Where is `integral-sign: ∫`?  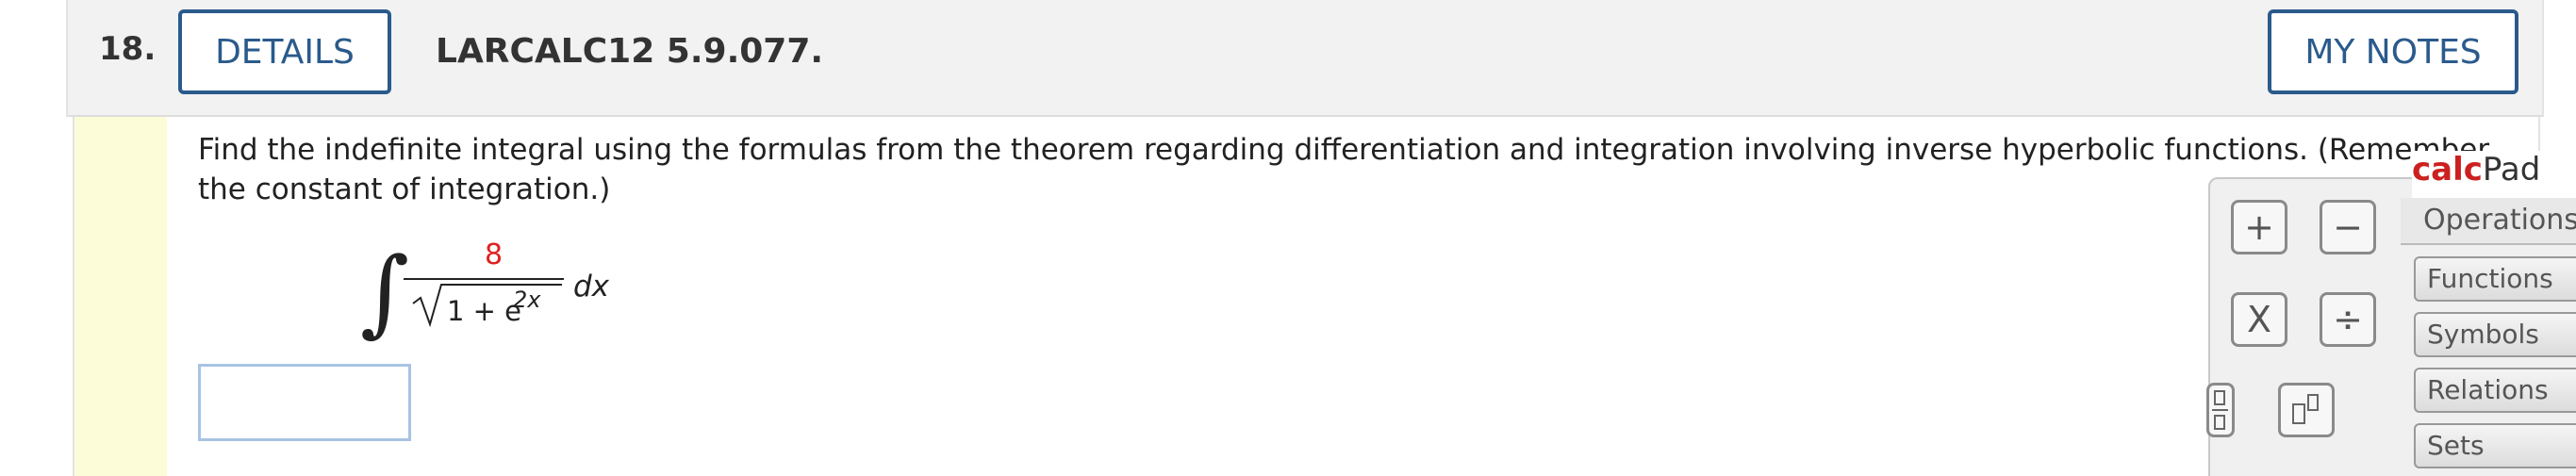
integral-sign: ∫ is located at coordinates (384, 291).